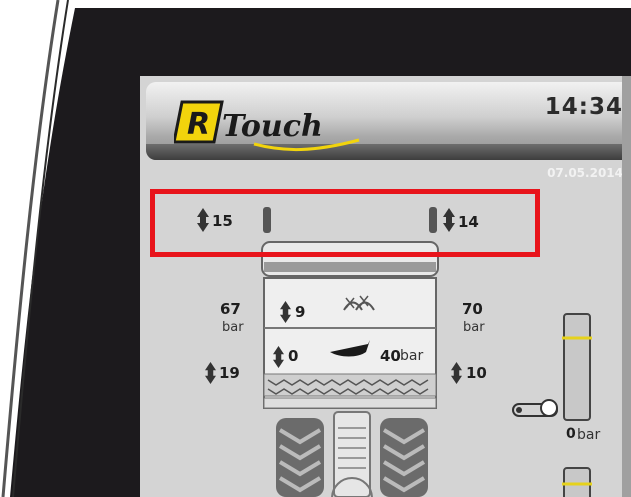 This screenshot has width=631, height=497. Describe the element at coordinates (390, 356) in the screenshot. I see `row2-pressure-value: 40` at that location.